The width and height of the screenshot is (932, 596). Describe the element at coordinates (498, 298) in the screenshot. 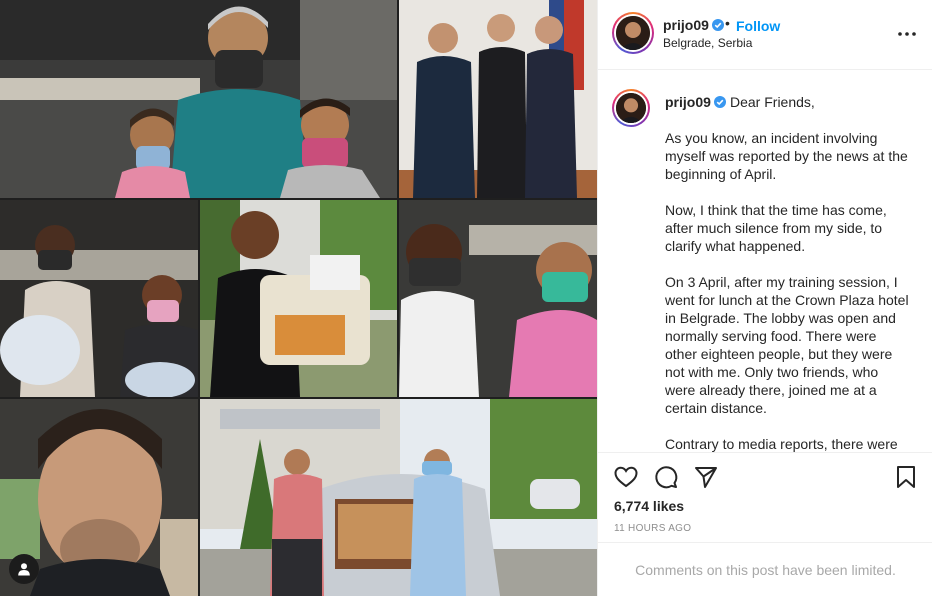

I see `photo-boy-woman-selfie` at that location.